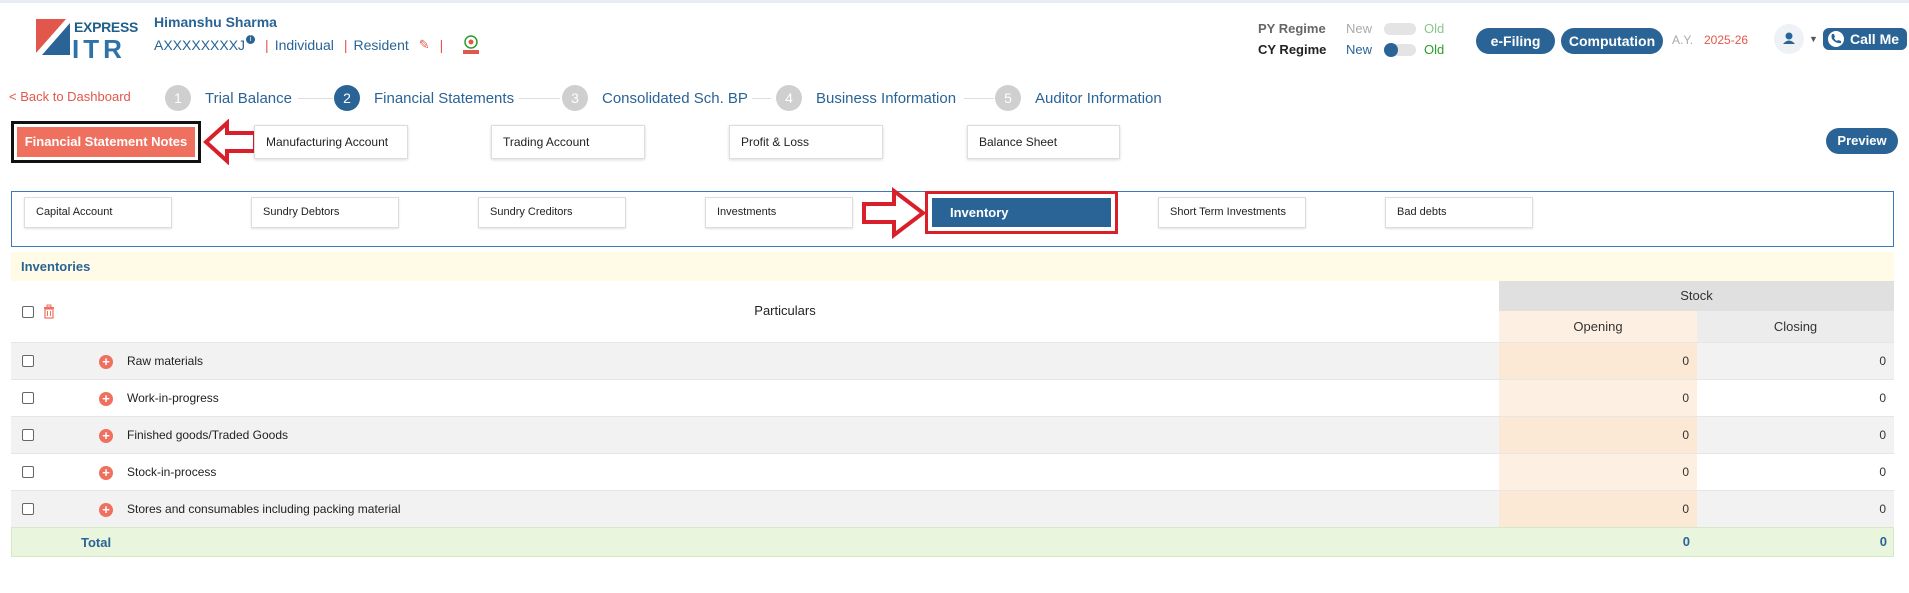  What do you see at coordinates (1292, 49) in the screenshot?
I see `cy-regime-label: CY Regime` at bounding box center [1292, 49].